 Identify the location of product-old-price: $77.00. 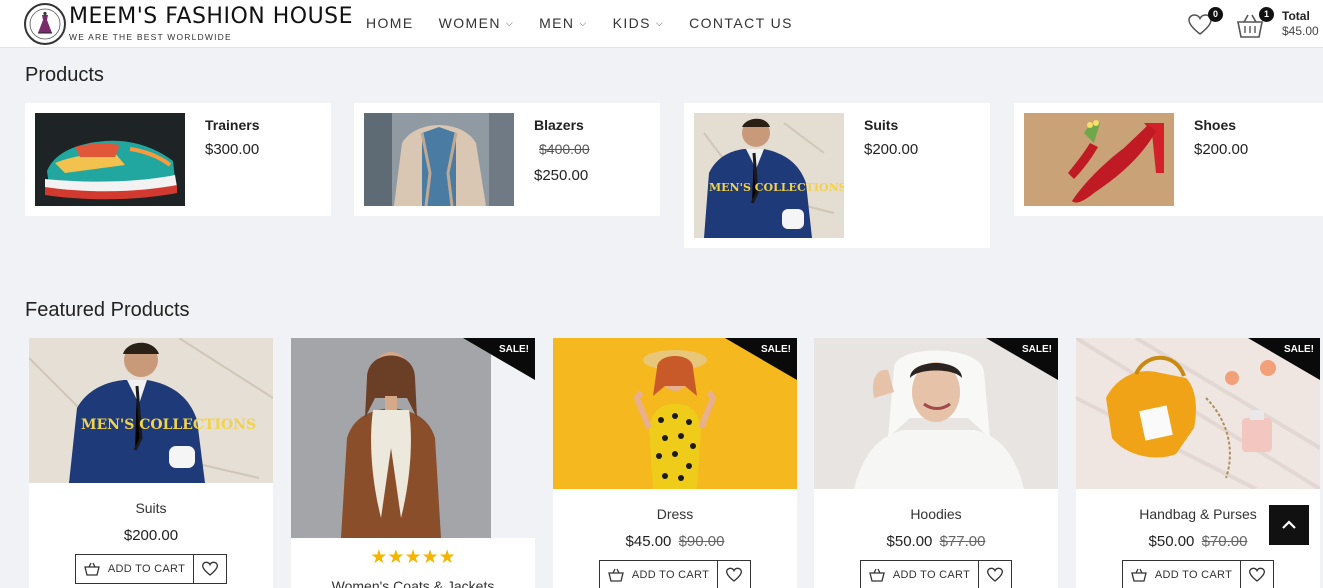
(962, 541).